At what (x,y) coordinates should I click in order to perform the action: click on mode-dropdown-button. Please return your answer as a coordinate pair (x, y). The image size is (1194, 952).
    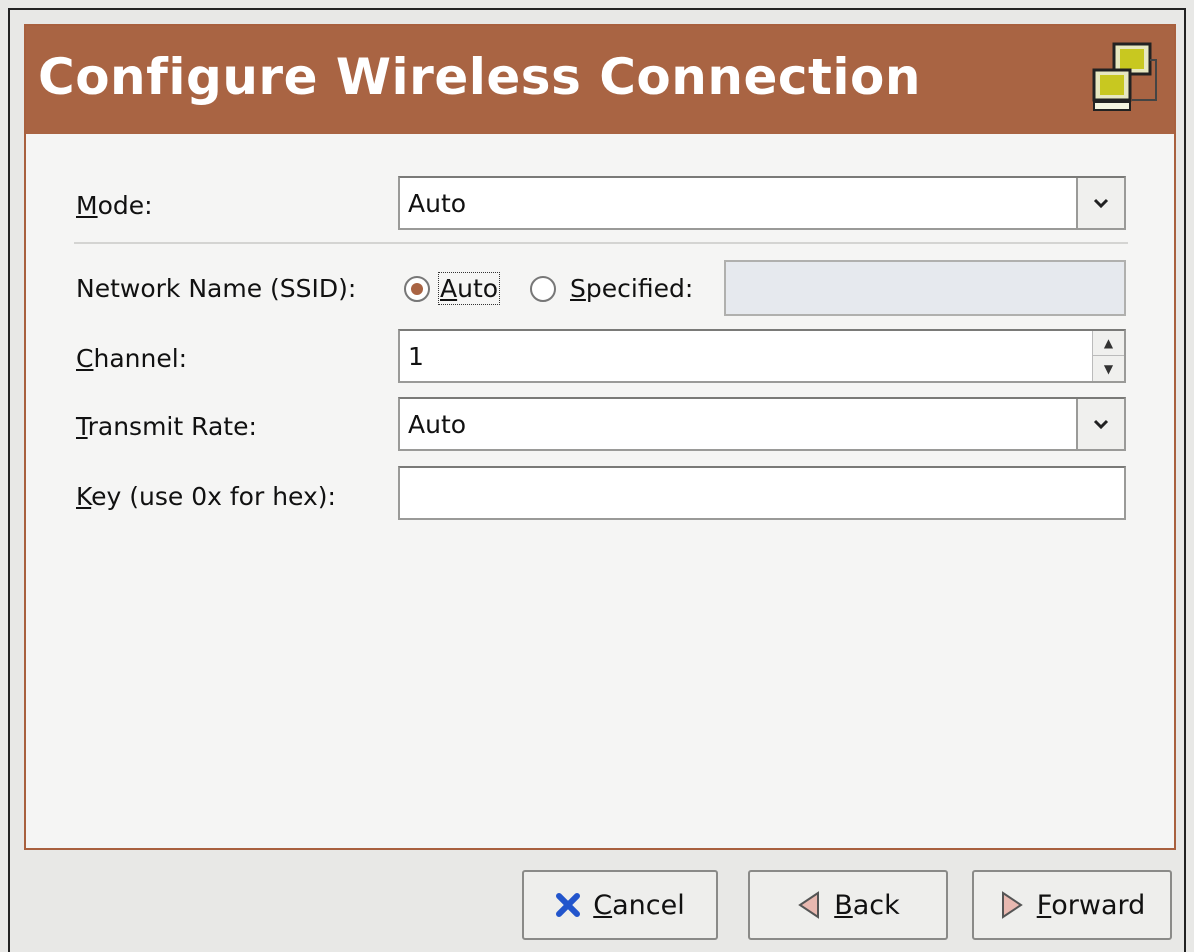
    Looking at the image, I should click on (1100, 203).